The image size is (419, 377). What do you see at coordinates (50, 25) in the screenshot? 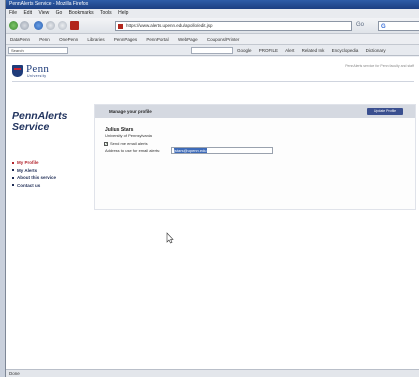
I see `stop-icon` at bounding box center [50, 25].